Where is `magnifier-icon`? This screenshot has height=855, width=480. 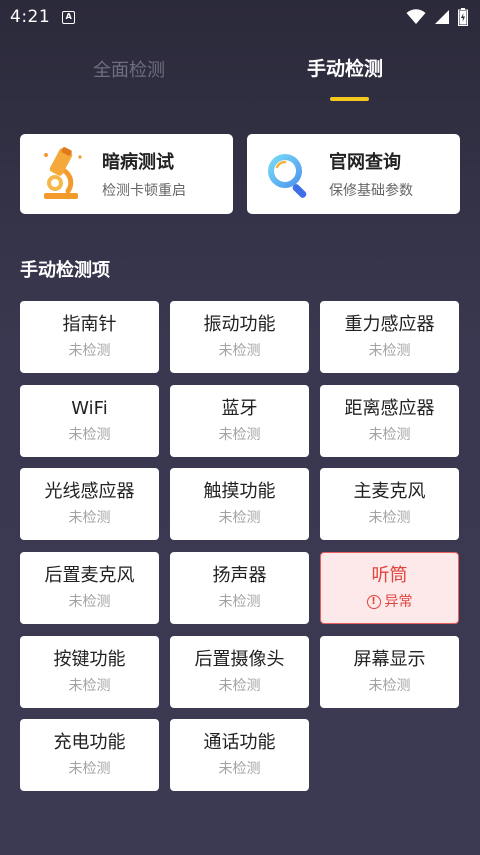
magnifier-icon is located at coordinates (289, 174).